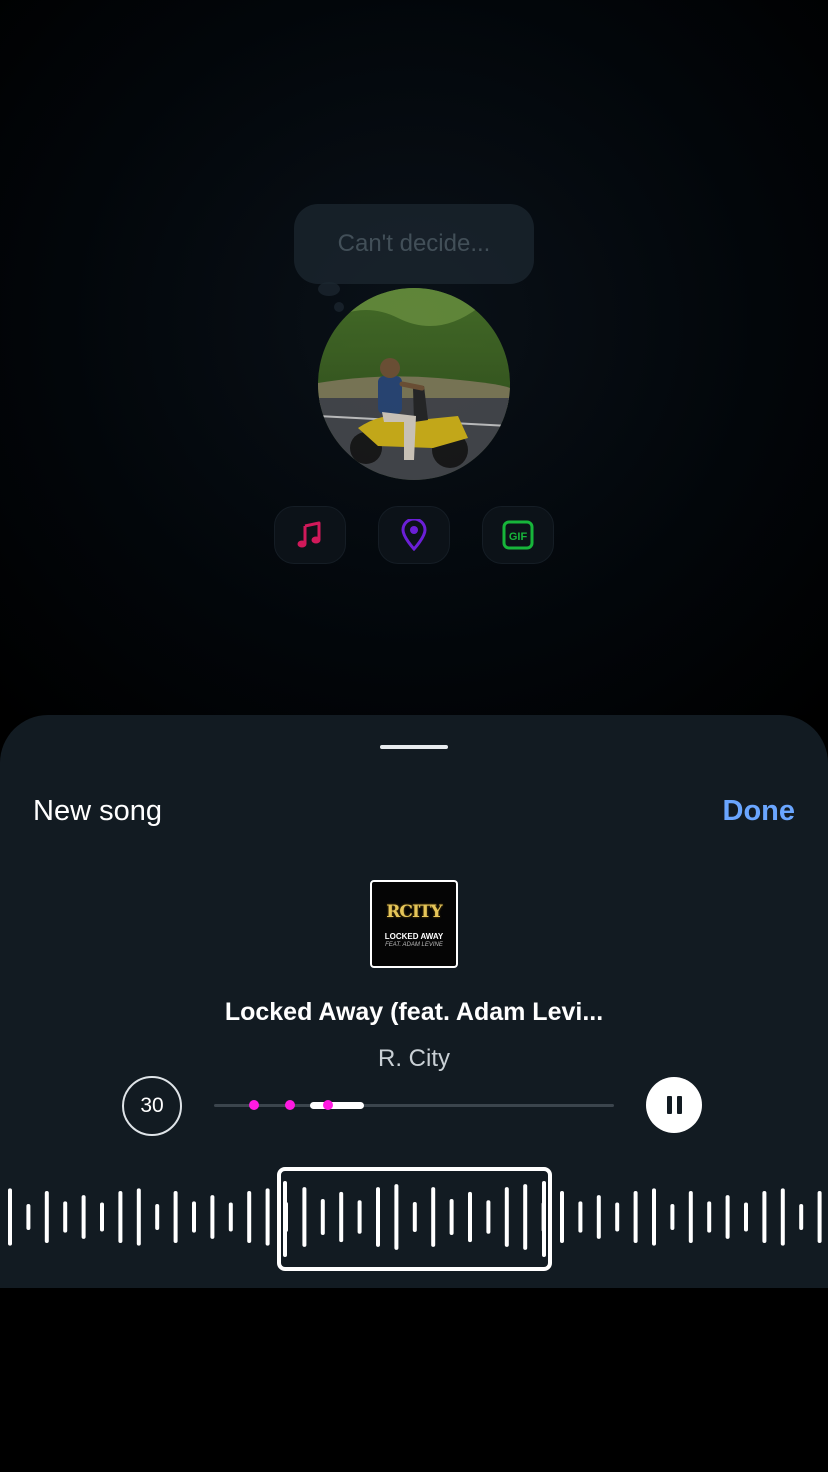  What do you see at coordinates (414, 945) in the screenshot?
I see `album-art-subtitle: FEAT. ADAM LEVINE` at bounding box center [414, 945].